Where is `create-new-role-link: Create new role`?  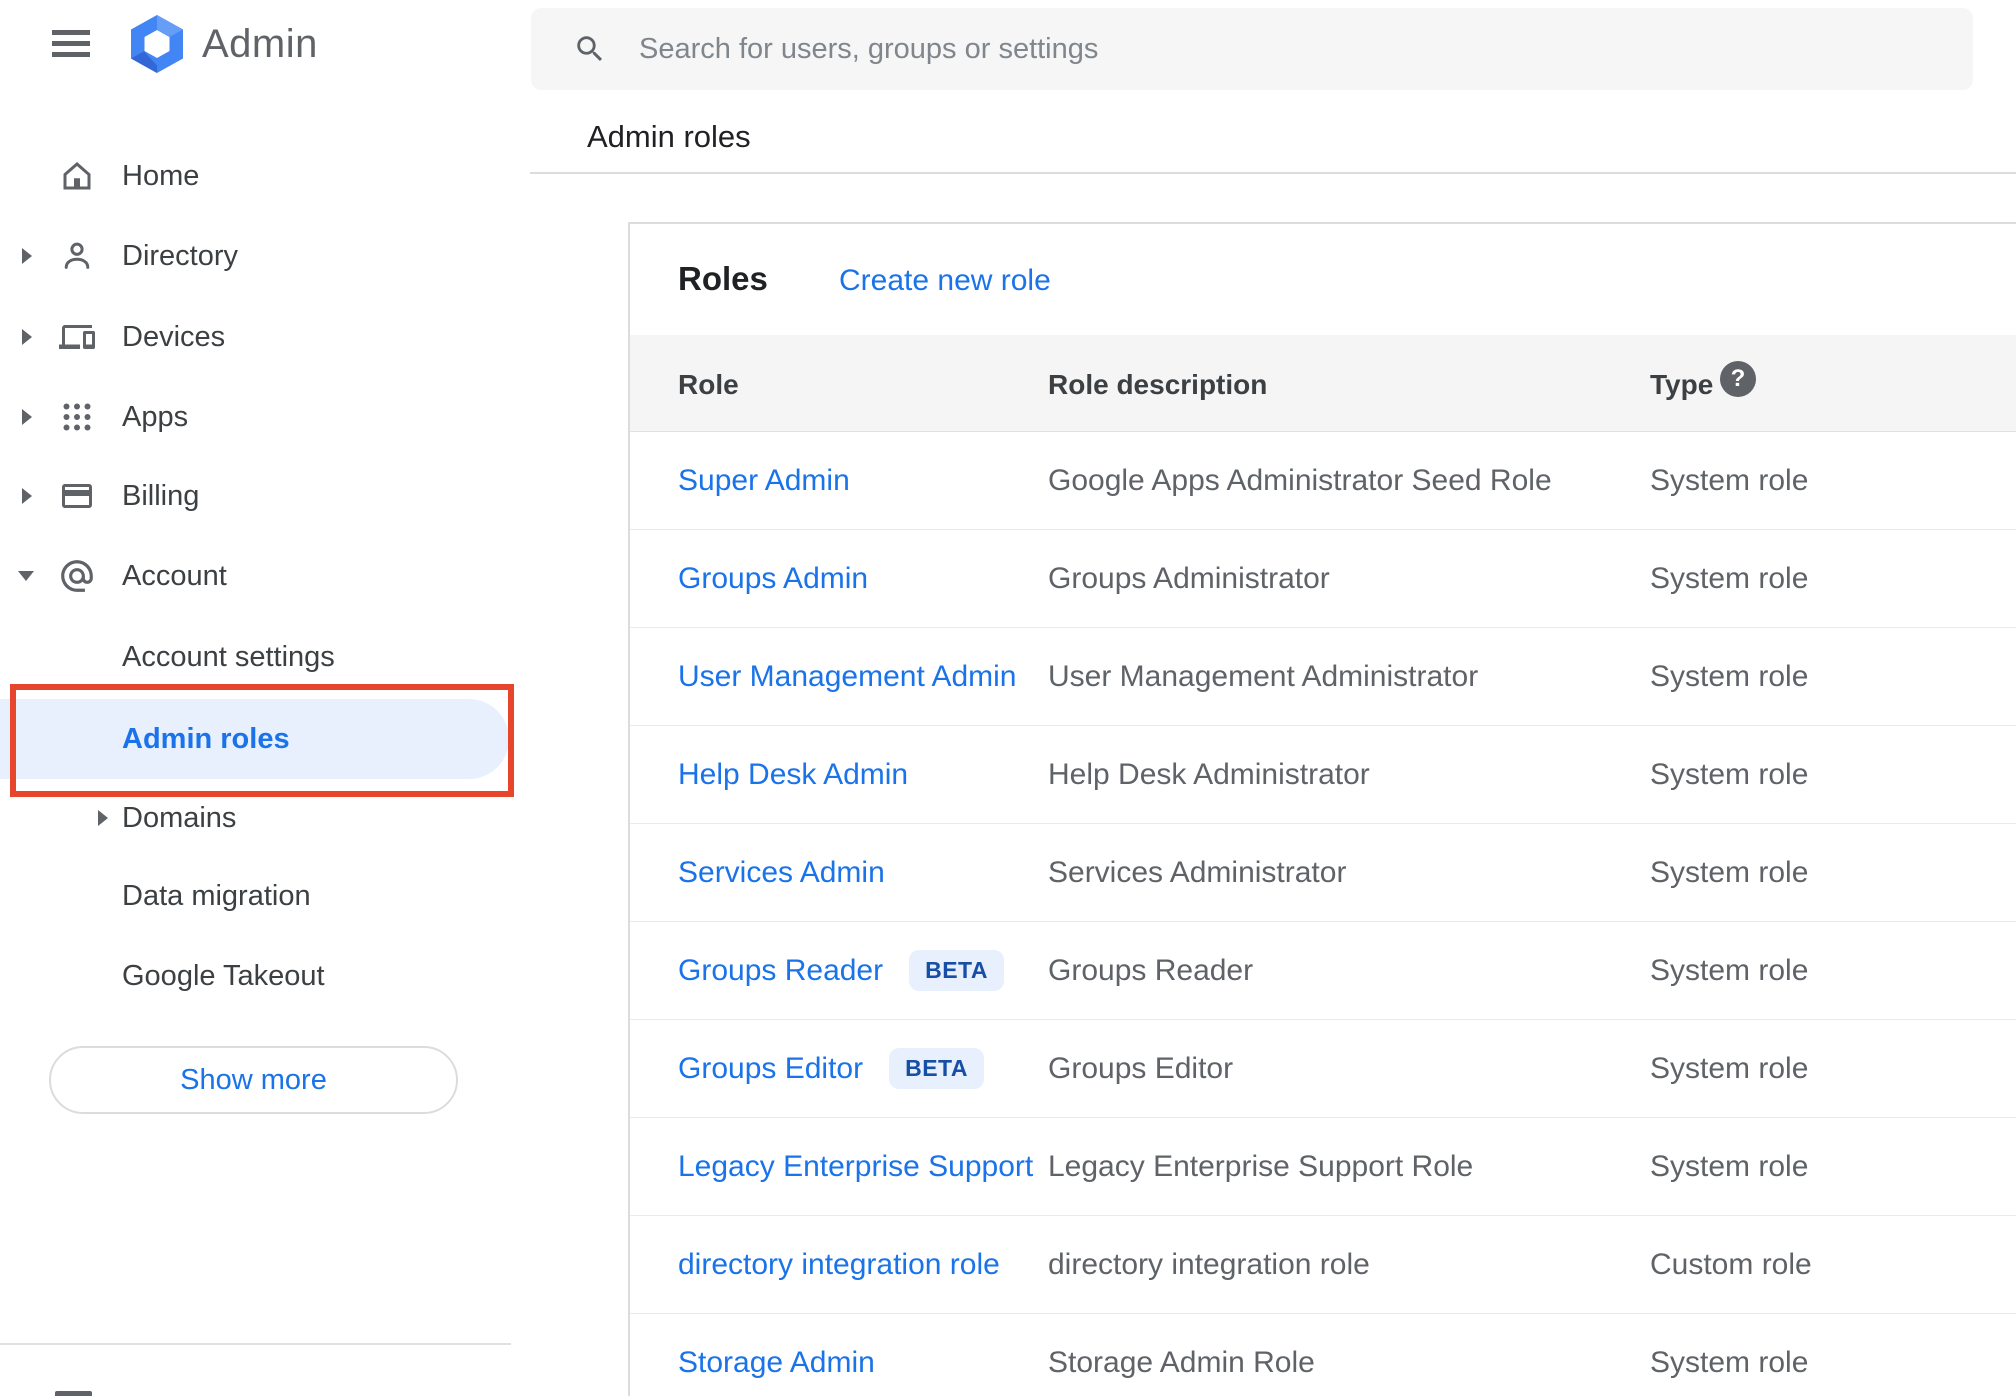 create-new-role-link: Create new role is located at coordinates (945, 281).